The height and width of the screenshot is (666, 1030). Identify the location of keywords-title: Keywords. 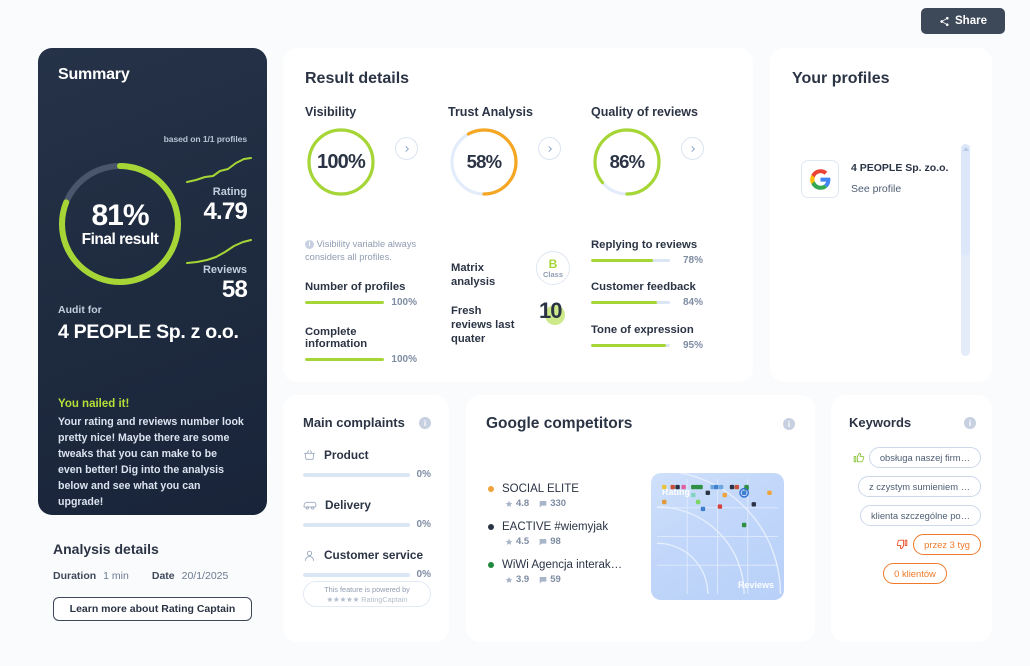
(880, 422).